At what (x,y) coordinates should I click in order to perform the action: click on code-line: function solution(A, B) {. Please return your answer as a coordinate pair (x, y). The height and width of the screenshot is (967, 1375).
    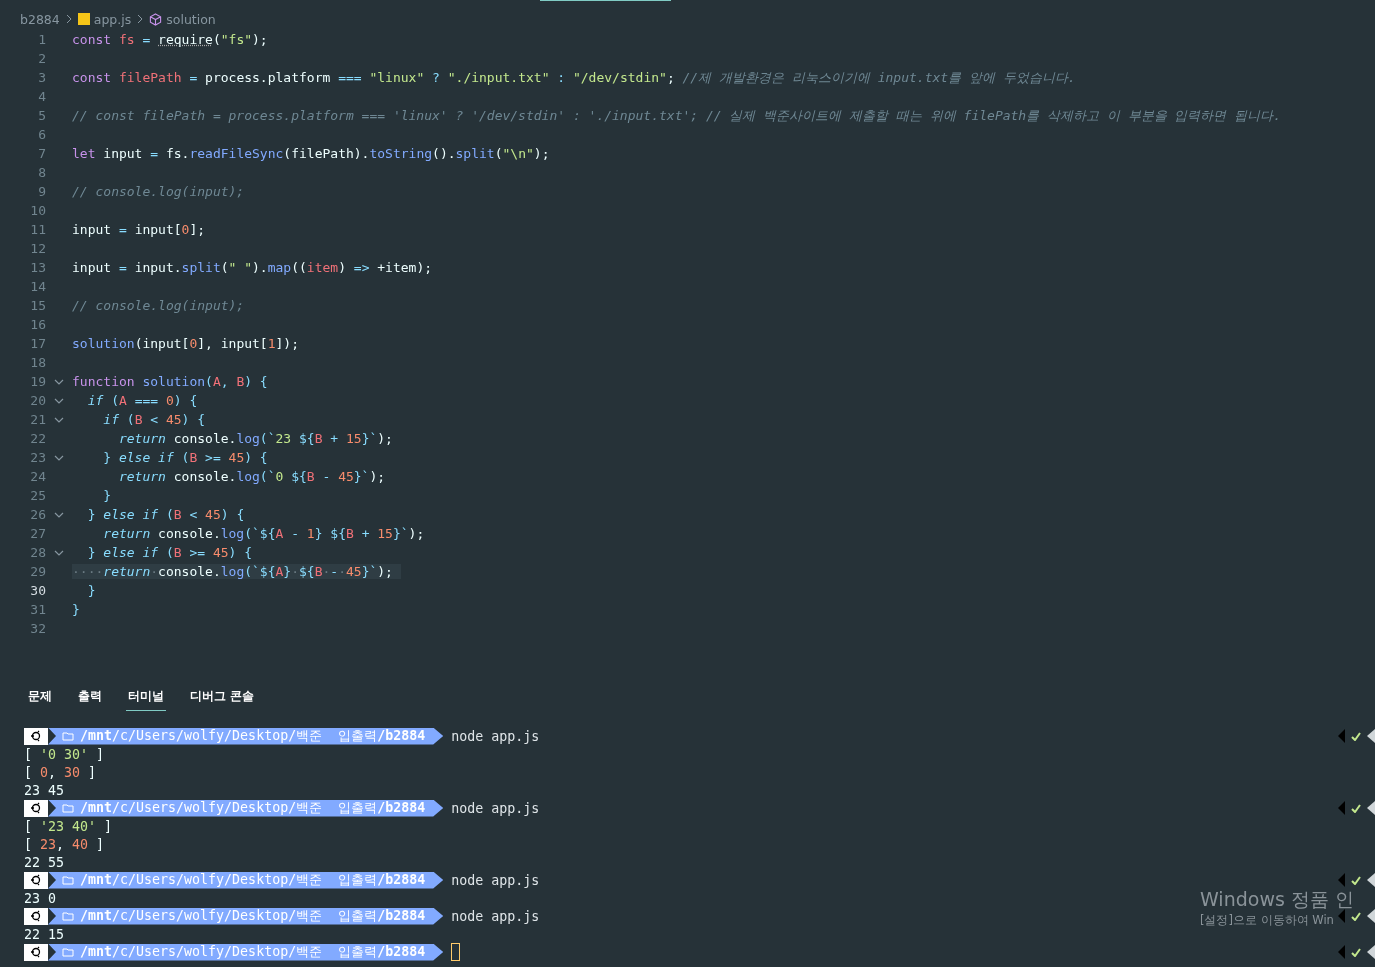
    Looking at the image, I should click on (170, 381).